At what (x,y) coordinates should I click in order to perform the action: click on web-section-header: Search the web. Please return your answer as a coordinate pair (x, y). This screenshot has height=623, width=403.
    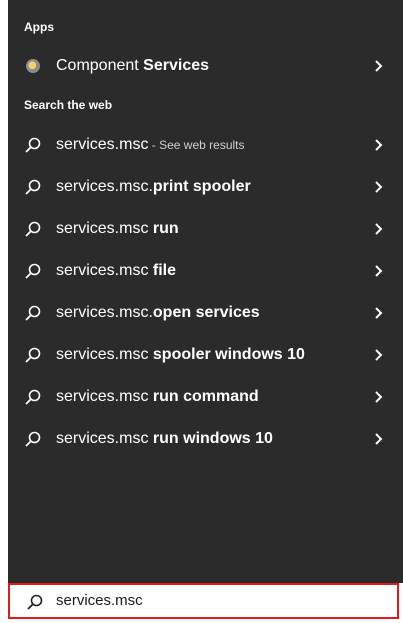
    Looking at the image, I should click on (68, 105).